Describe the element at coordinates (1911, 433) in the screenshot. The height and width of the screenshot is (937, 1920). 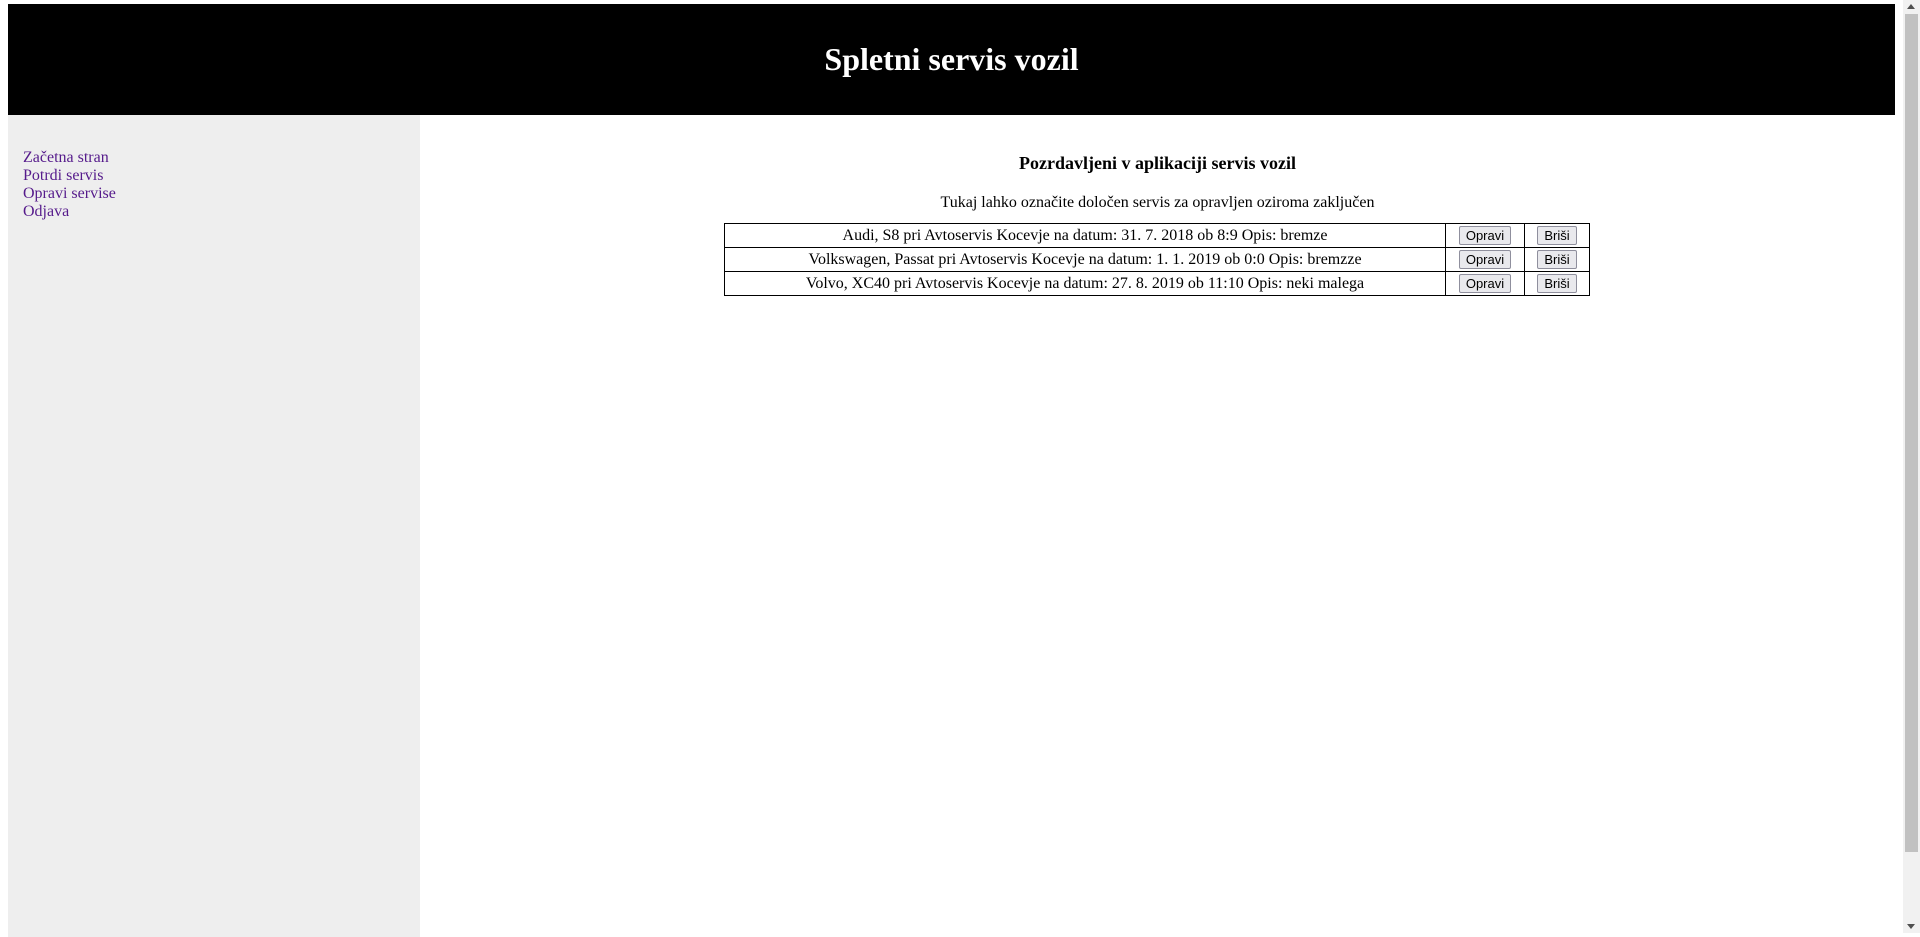
I see `scrollbar-thumb` at that location.